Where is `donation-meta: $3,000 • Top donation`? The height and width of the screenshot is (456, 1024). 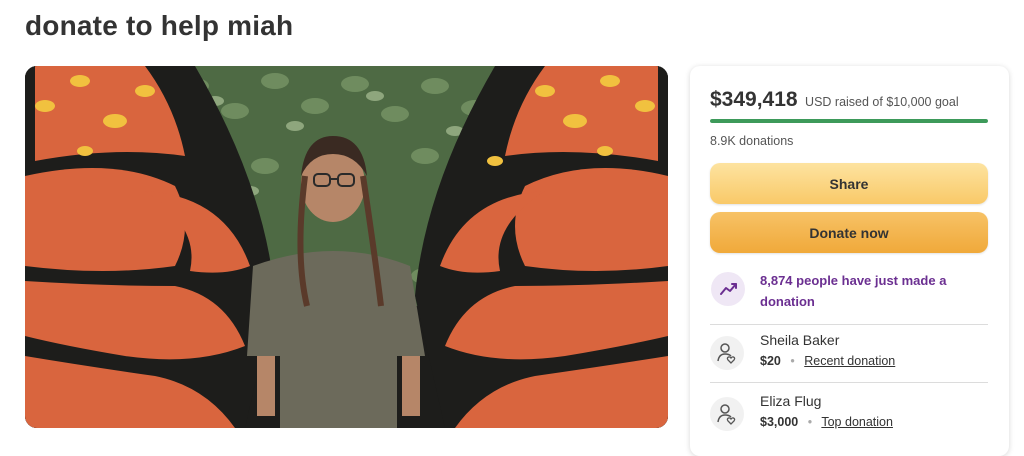
donation-meta: $3,000 • Top donation is located at coordinates (826, 422).